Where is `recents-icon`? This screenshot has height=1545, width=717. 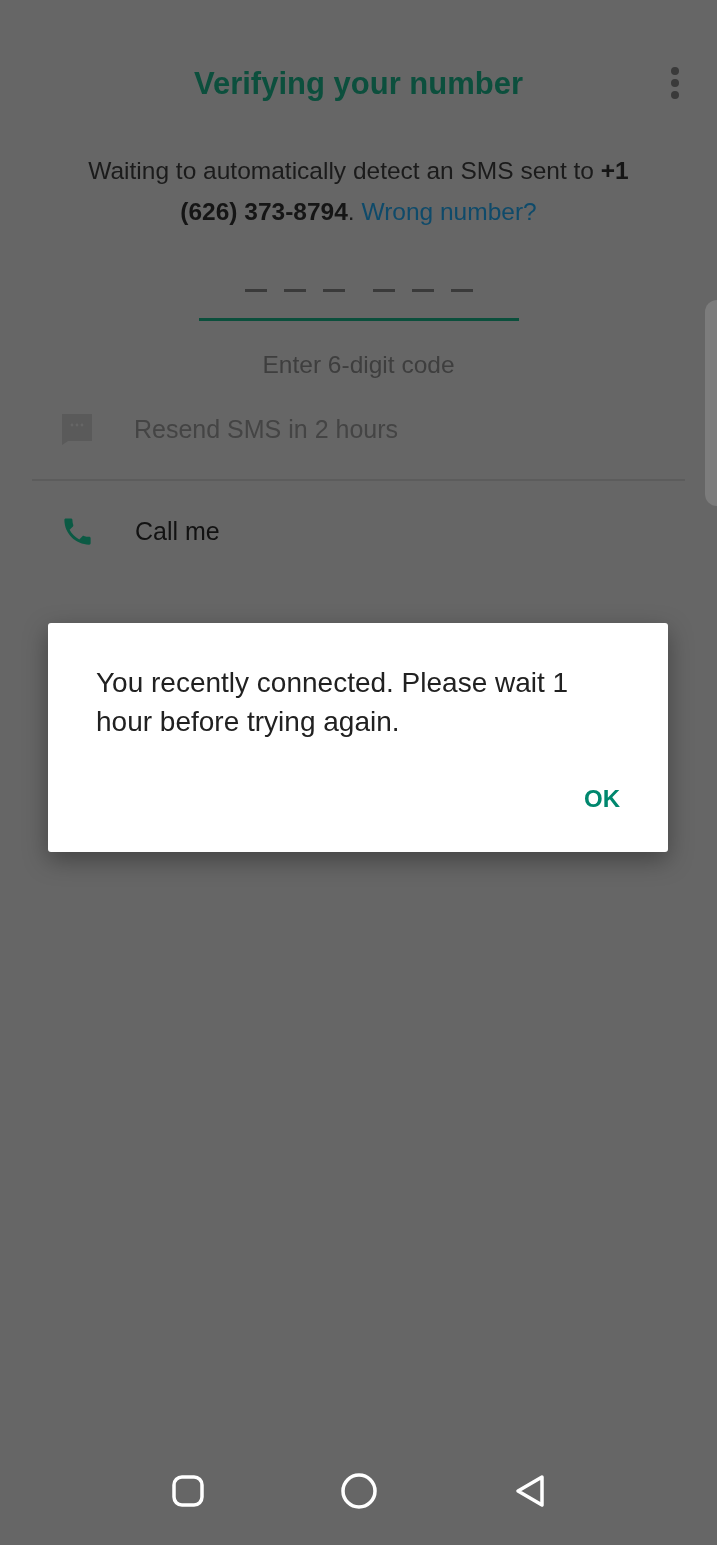
recents-icon is located at coordinates (187, 1490).